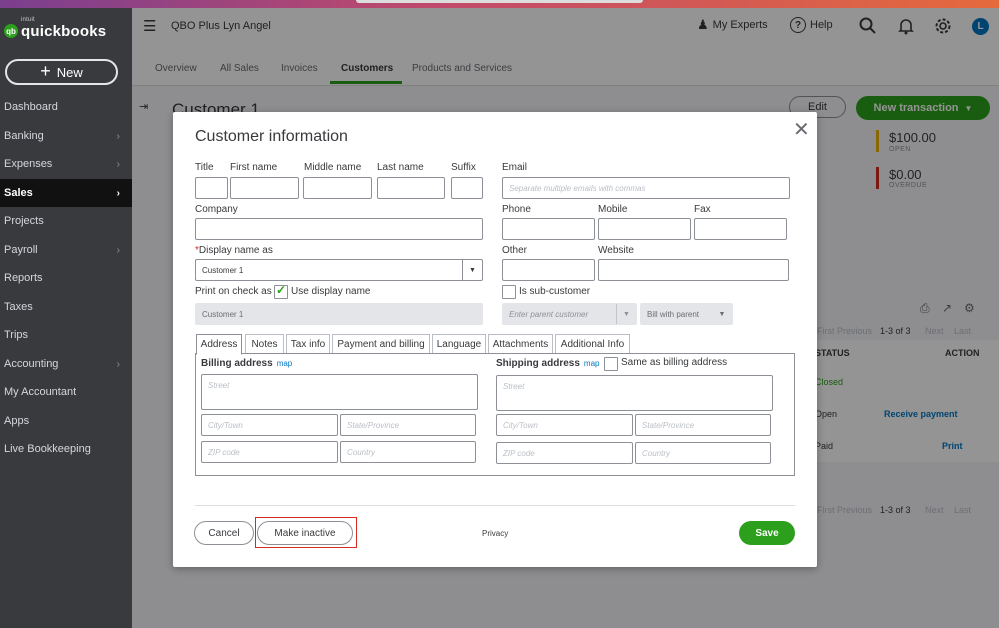  What do you see at coordinates (673, 314) in the screenshot?
I see `bill-with-parent-value: Bill with parent` at bounding box center [673, 314].